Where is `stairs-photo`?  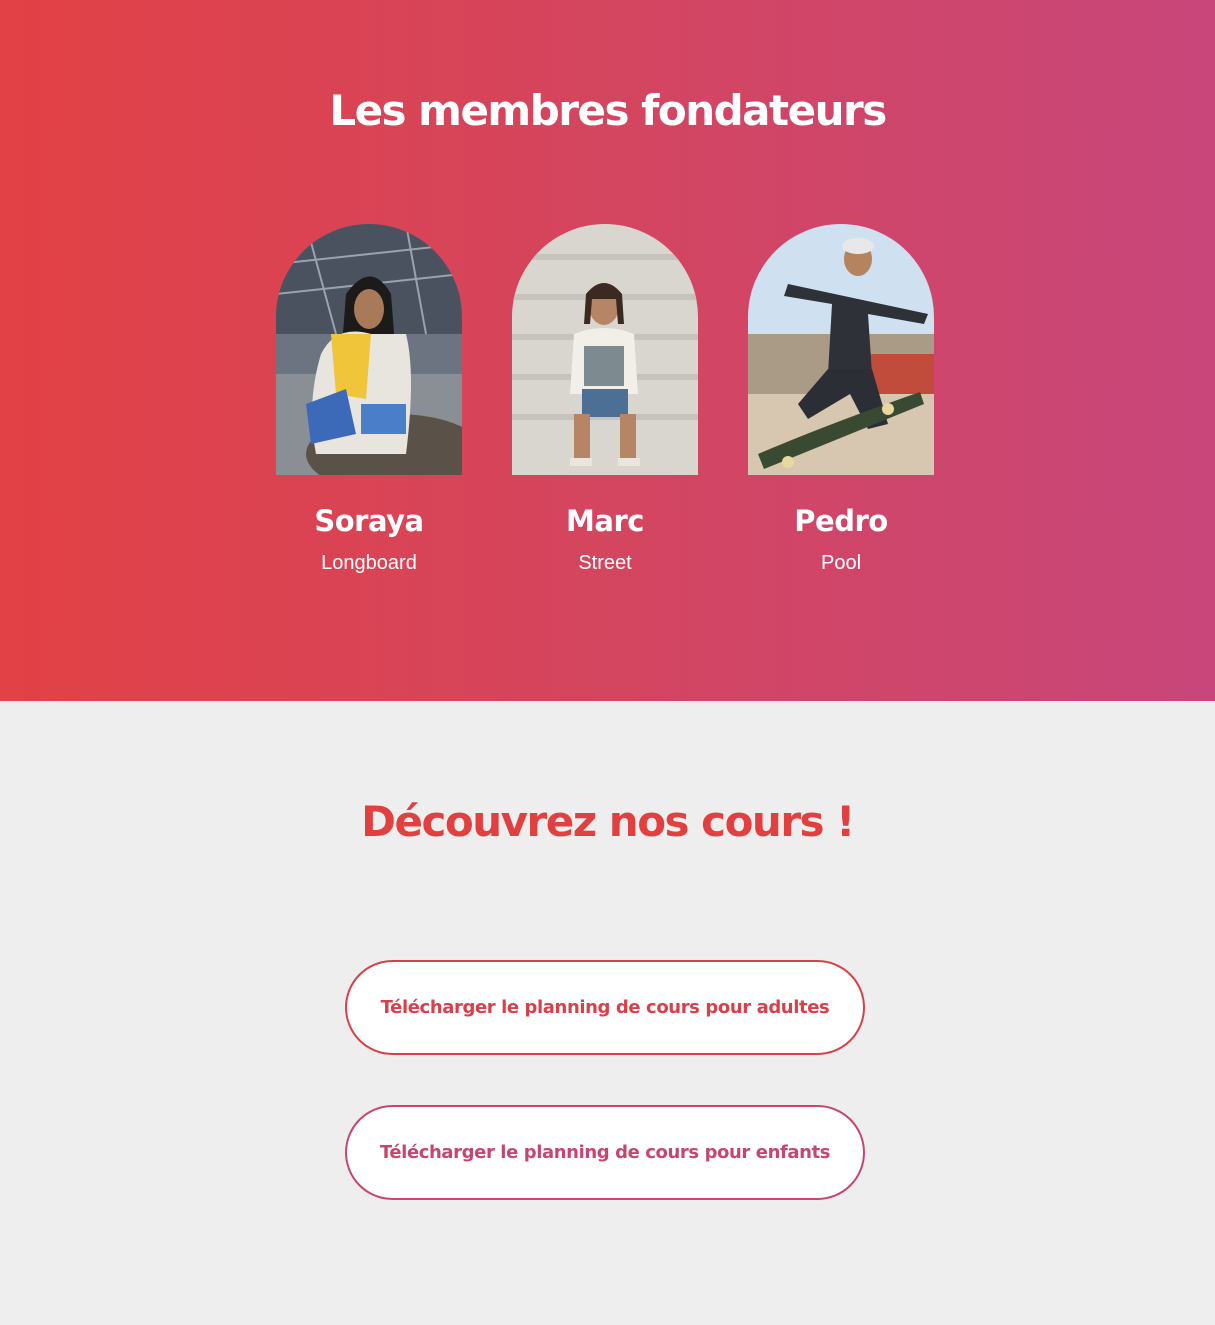
stairs-photo is located at coordinates (605, 349).